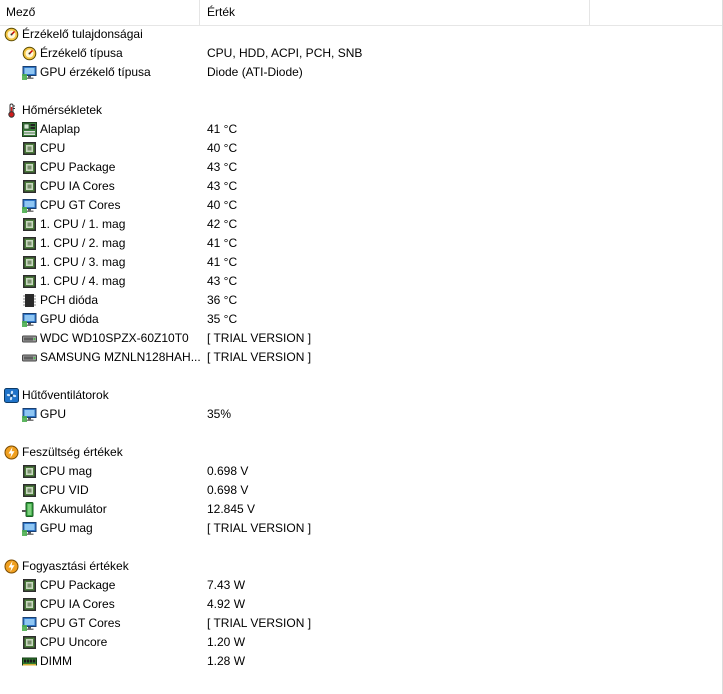  Describe the element at coordinates (29, 661) in the screenshot. I see `memory-module-icon` at that location.